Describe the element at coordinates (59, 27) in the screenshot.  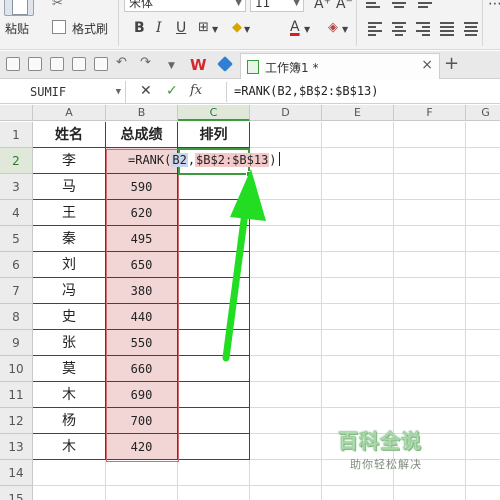
I see `format-painter-icon` at that location.